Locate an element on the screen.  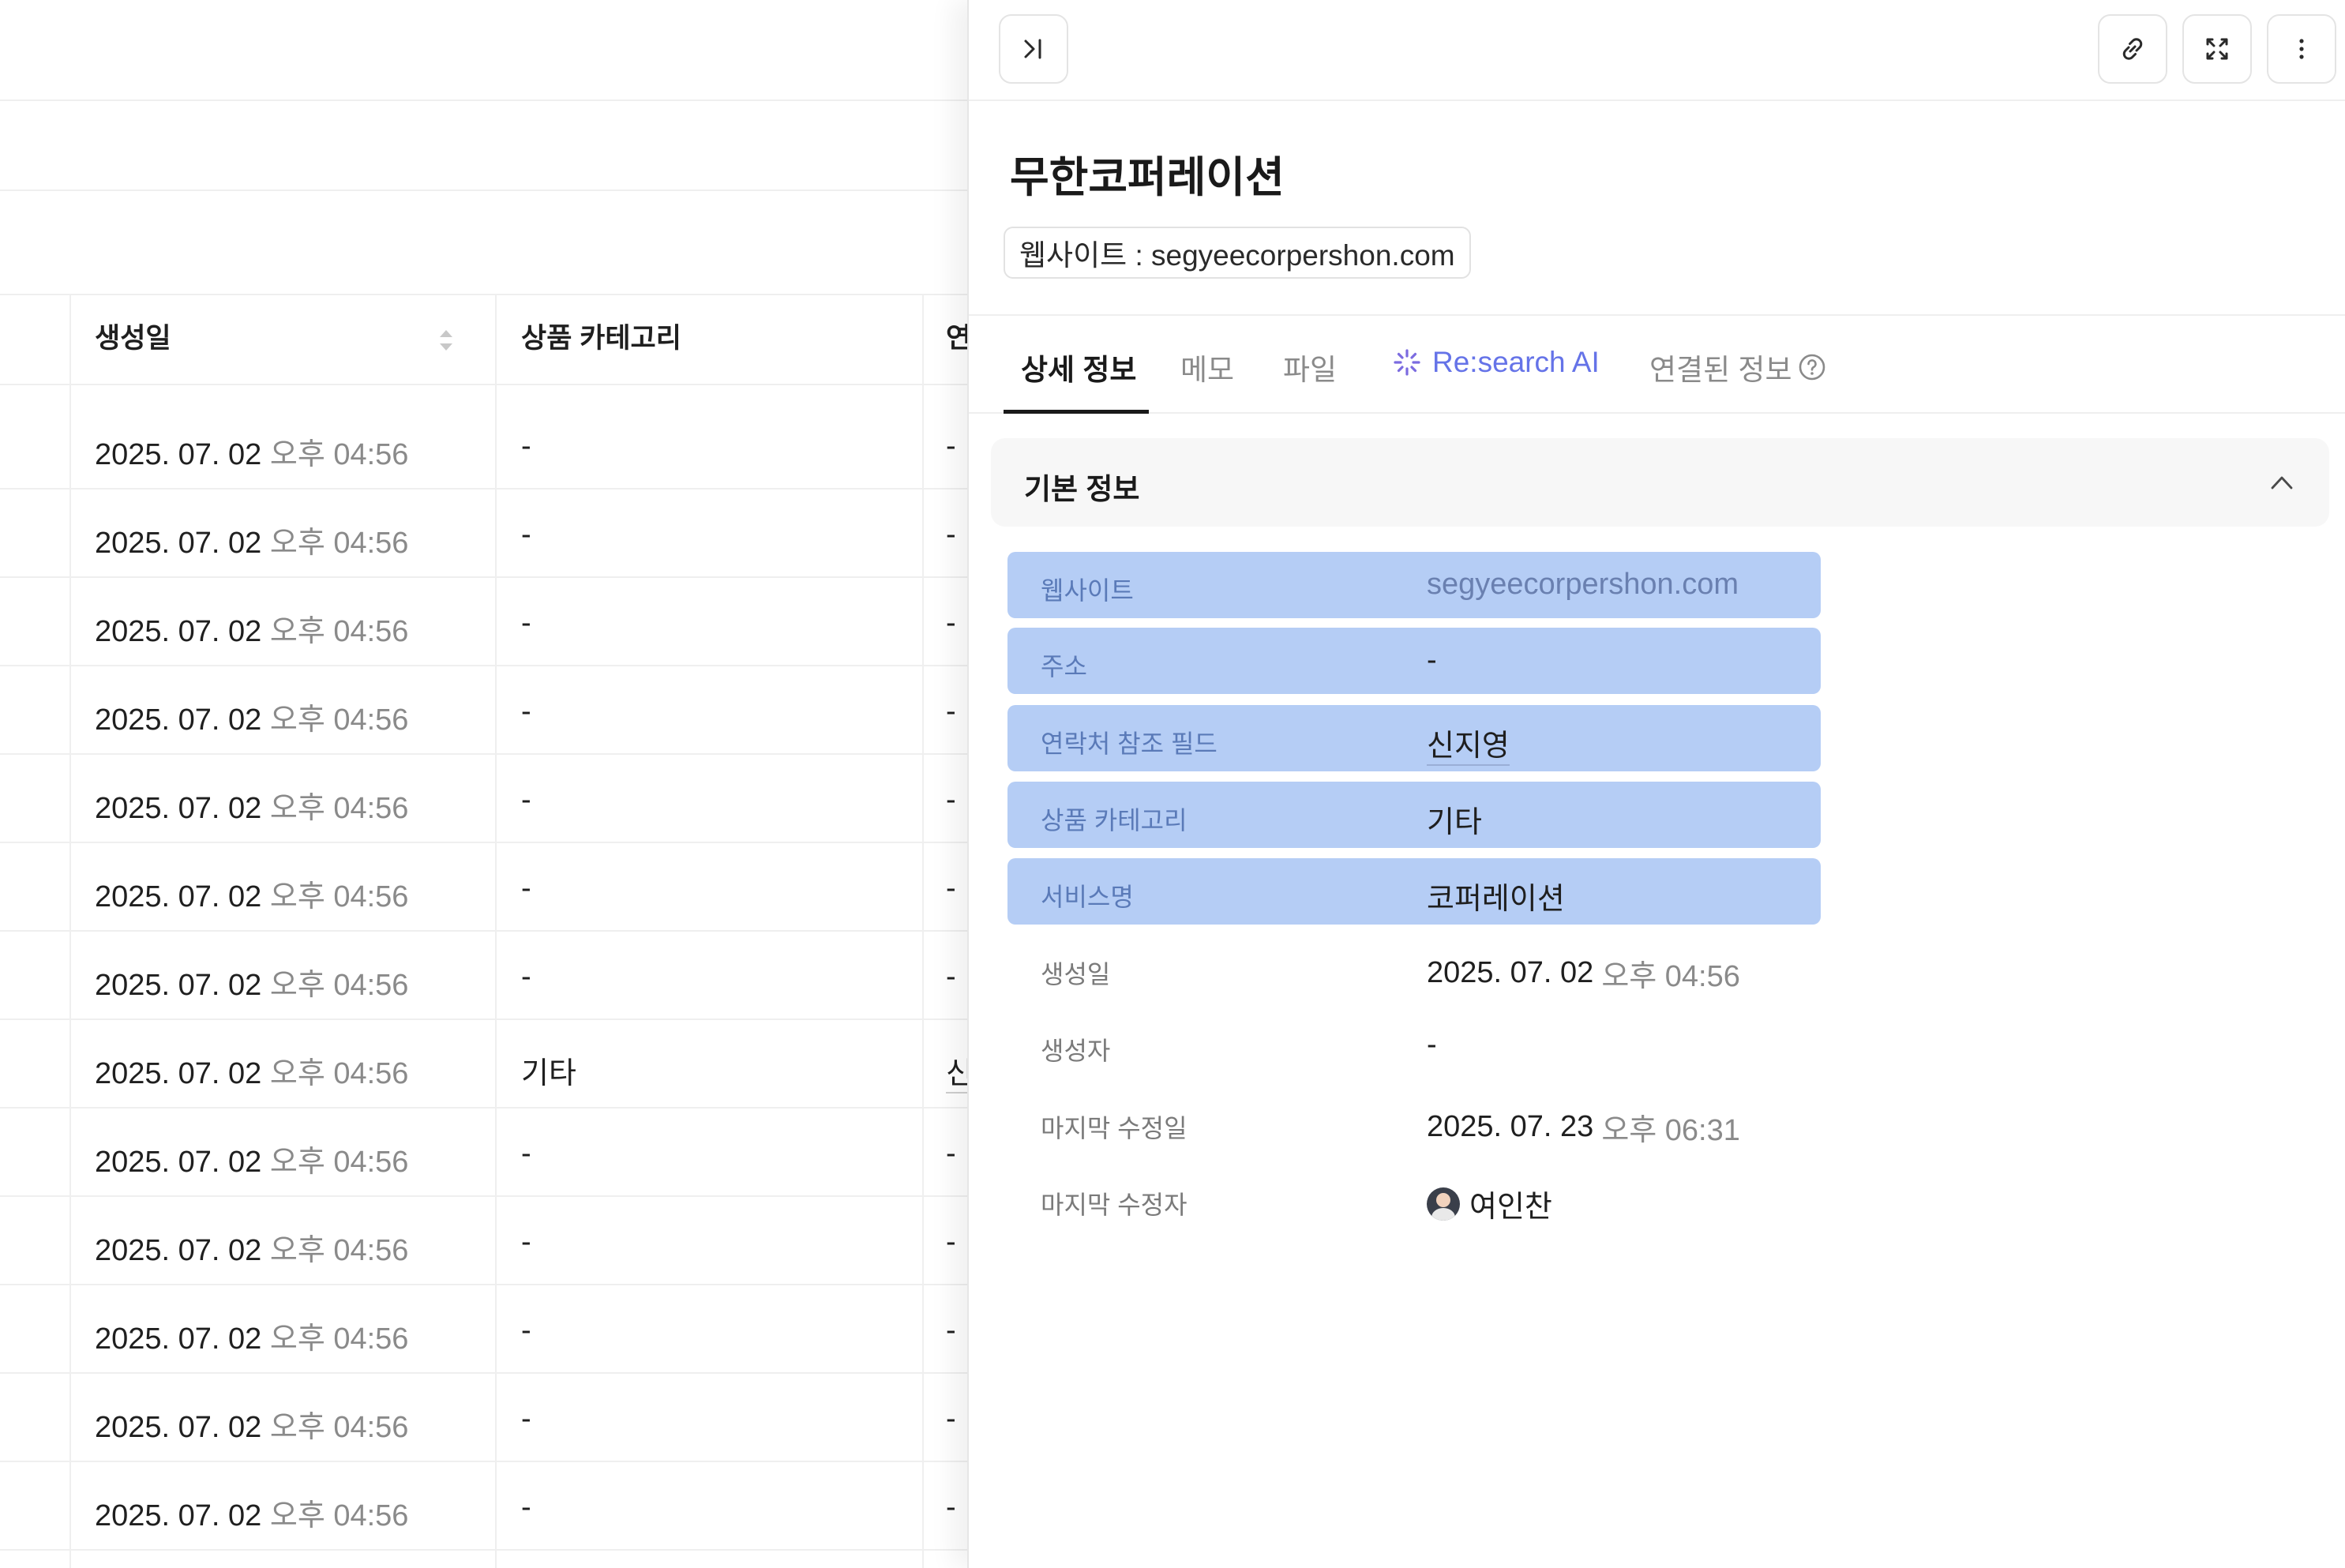
modified-value: 2025. 07. 23 오후 06:31 is located at coordinates (1583, 1127).